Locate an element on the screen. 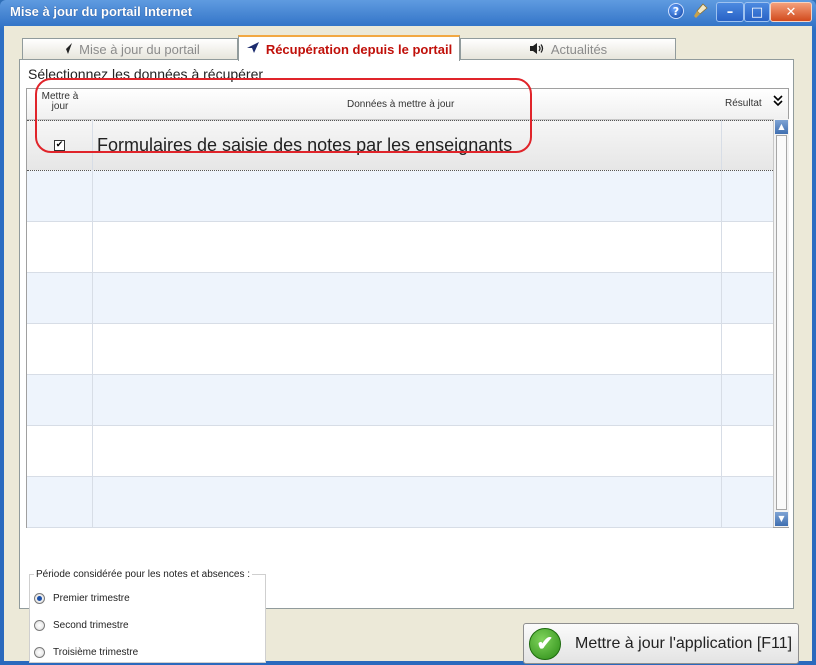 Image resolution: width=816 pixels, height=665 pixels. apply-button-label: Mettre à jour l'application [F11] is located at coordinates (684, 643).